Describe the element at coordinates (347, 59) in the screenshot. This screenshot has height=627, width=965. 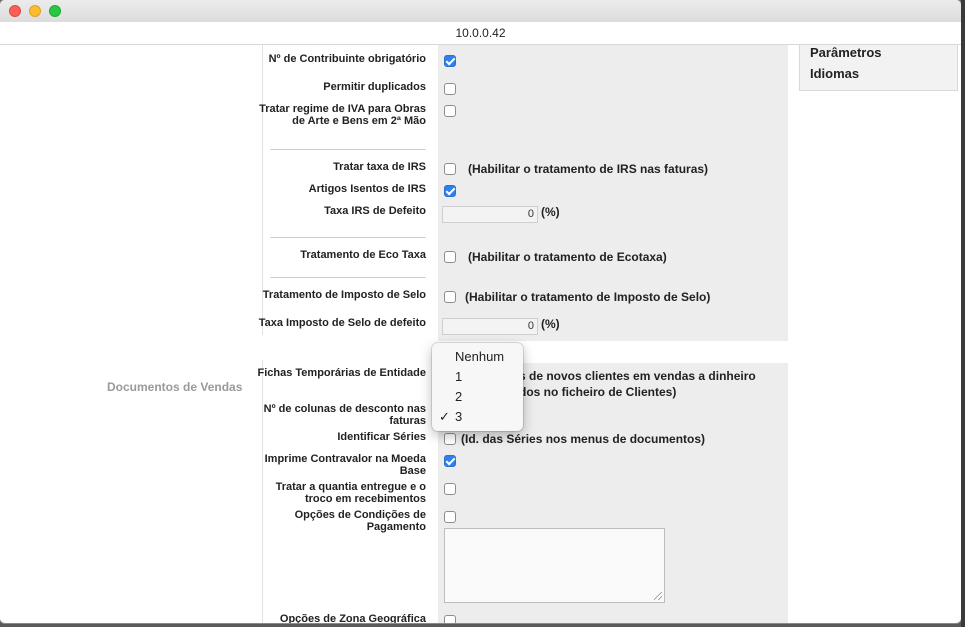
I see `contribuinte-label: Nº de Contribuinte obrigatório` at that location.